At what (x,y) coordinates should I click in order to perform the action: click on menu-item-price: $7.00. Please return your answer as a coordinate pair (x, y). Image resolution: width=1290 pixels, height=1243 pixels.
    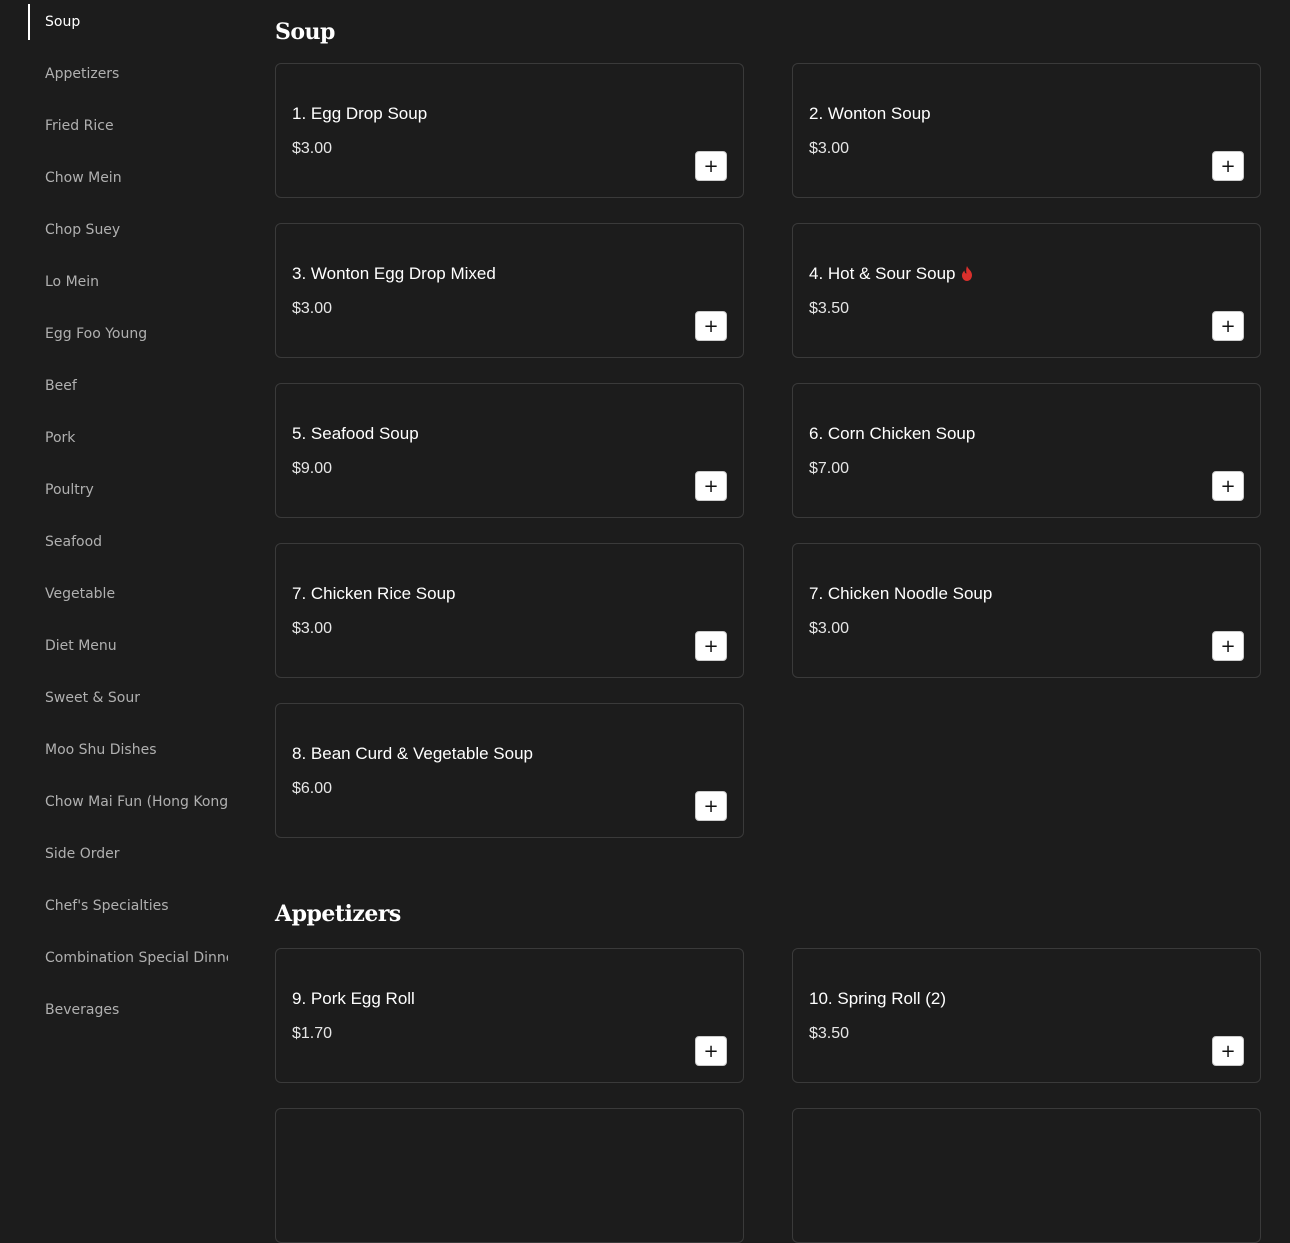
    Looking at the image, I should click on (829, 468).